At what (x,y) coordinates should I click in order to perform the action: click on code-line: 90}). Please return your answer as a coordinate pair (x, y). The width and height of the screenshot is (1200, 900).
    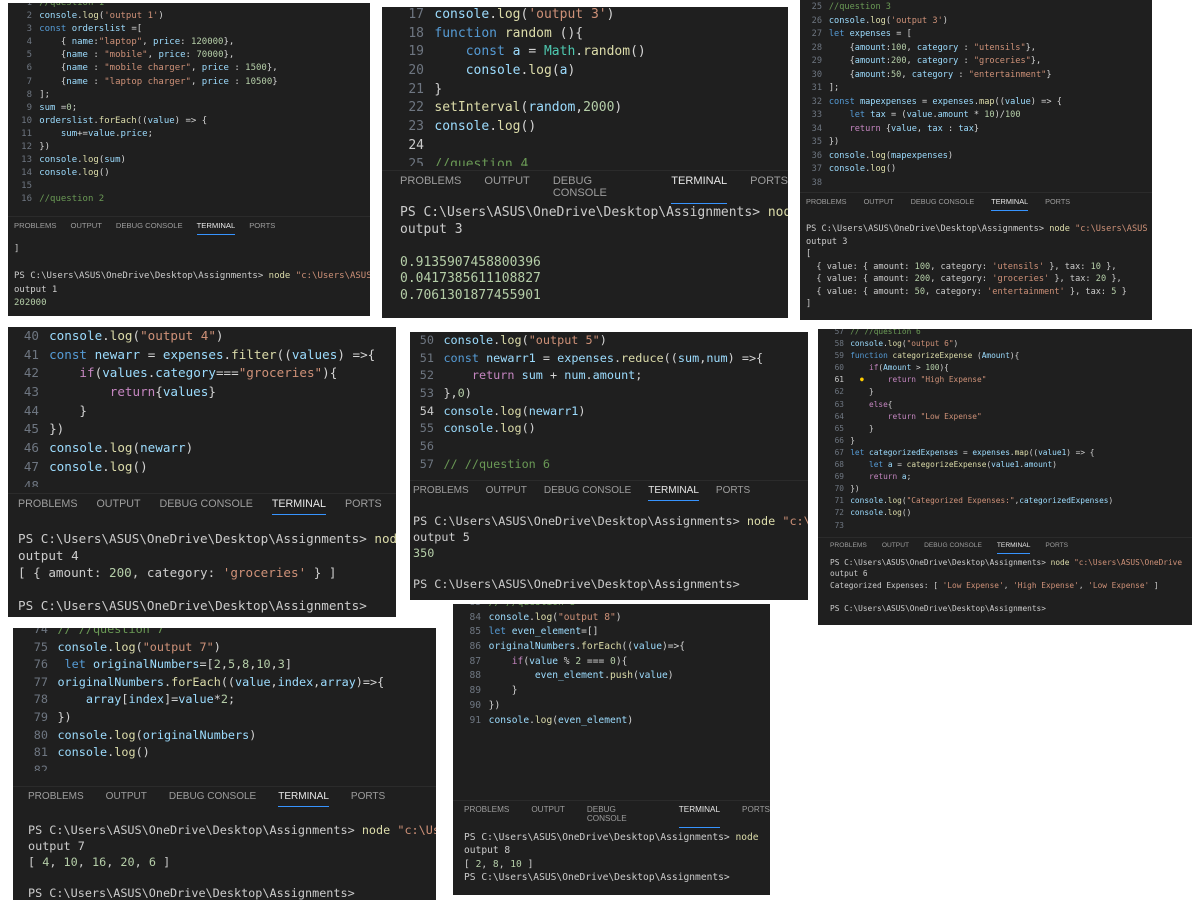
    Looking at the image, I should click on (611, 706).